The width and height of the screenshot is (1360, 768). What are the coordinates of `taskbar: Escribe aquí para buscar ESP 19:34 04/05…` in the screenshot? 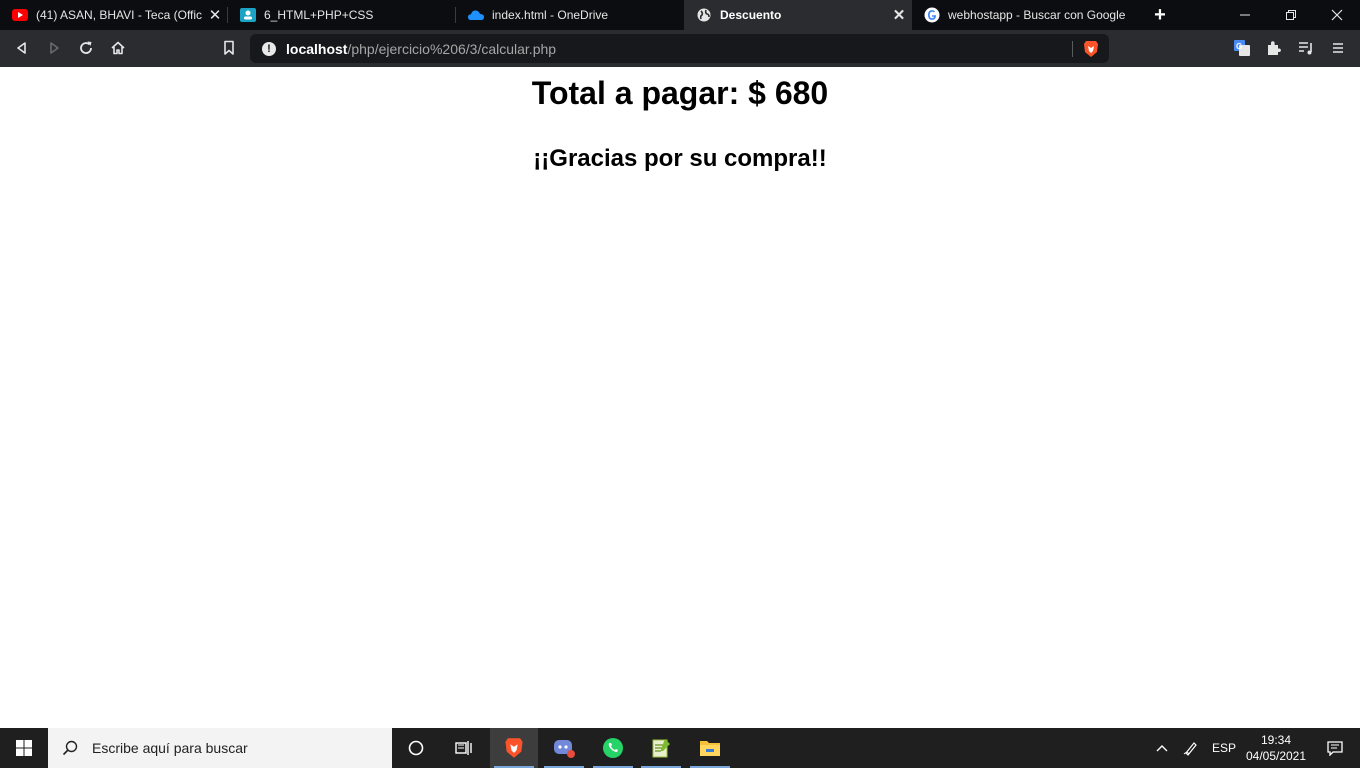 It's located at (680, 748).